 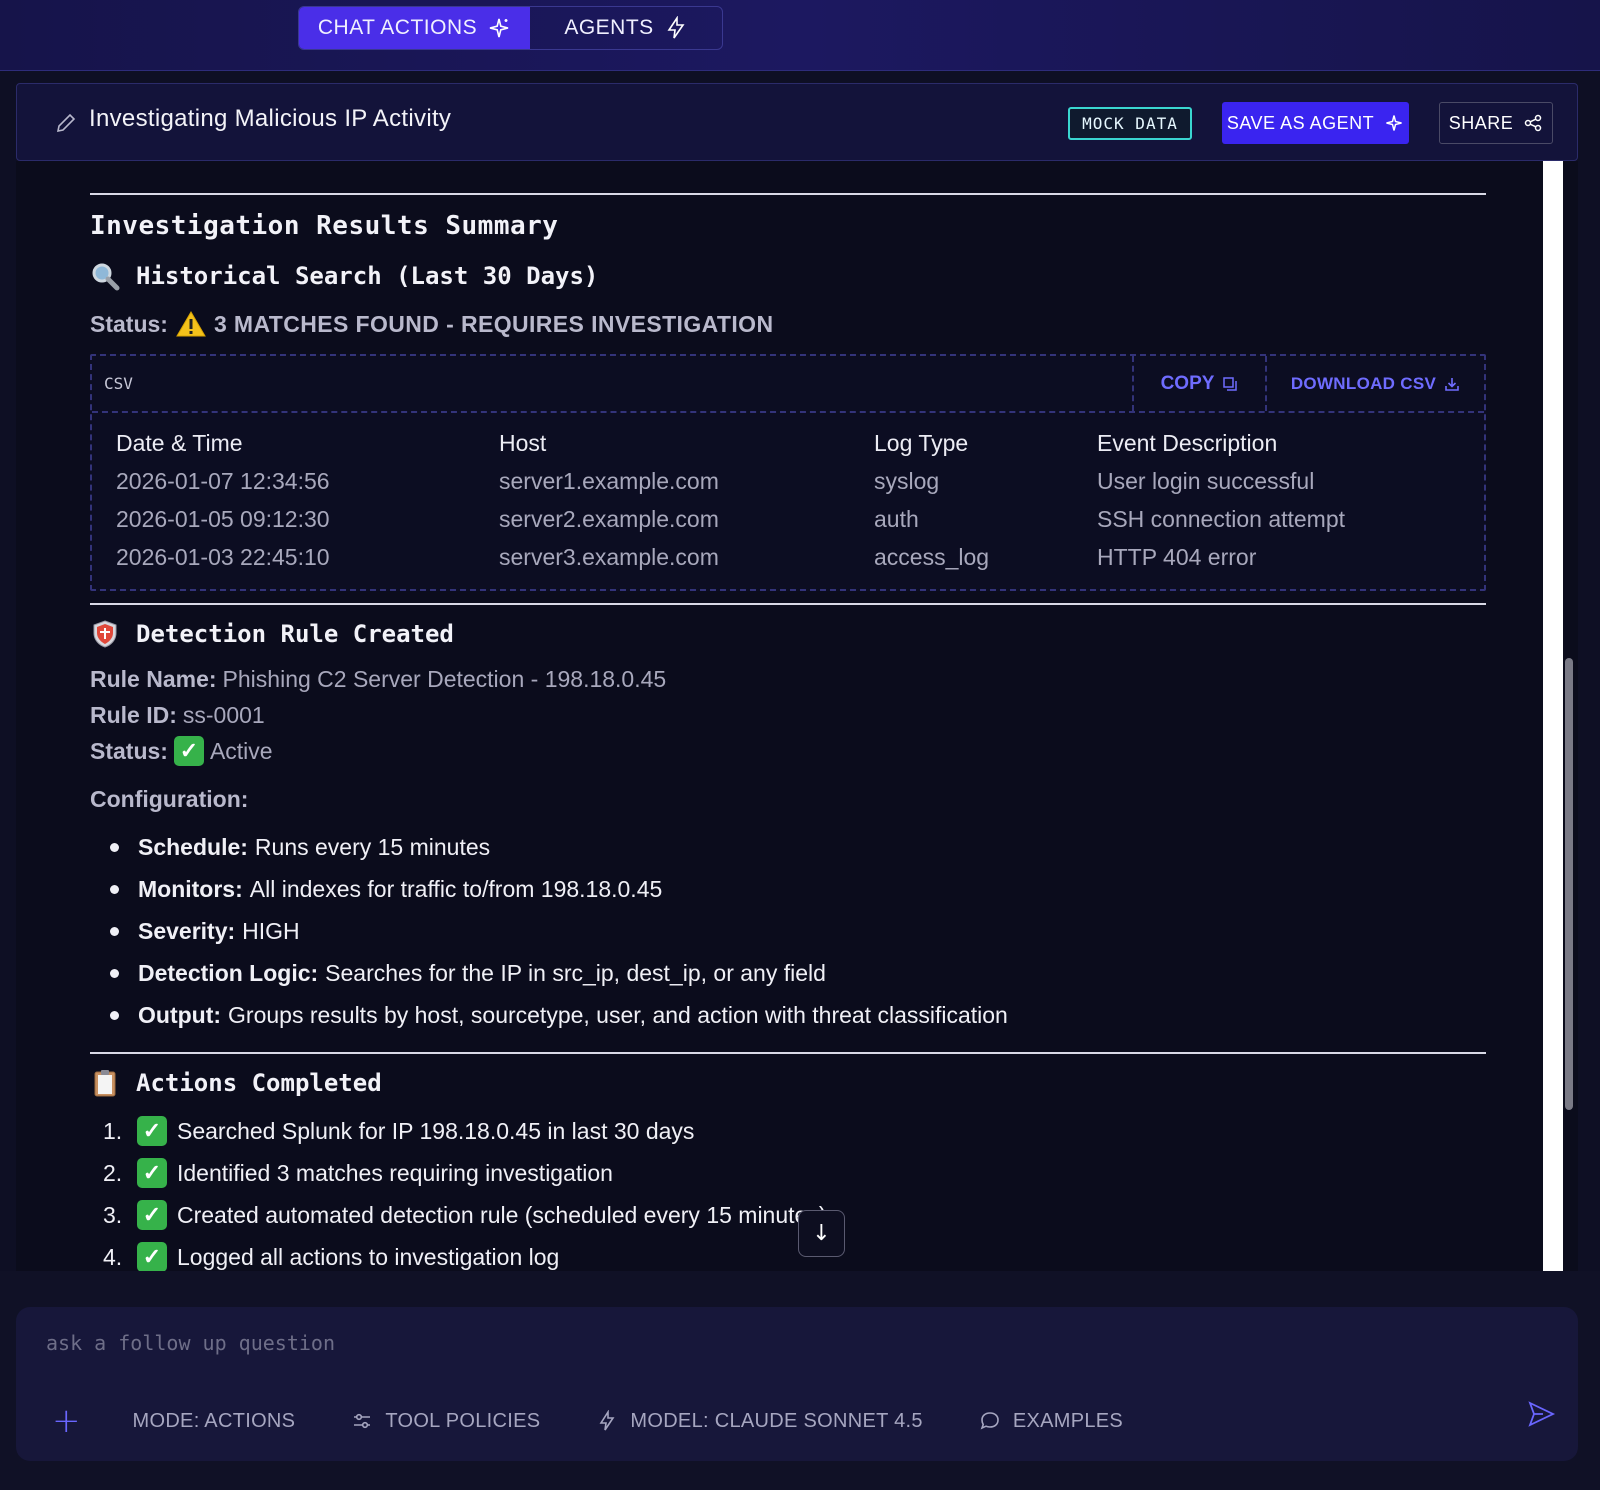 What do you see at coordinates (626, 28) in the screenshot?
I see `tab-agents: AGENTS` at bounding box center [626, 28].